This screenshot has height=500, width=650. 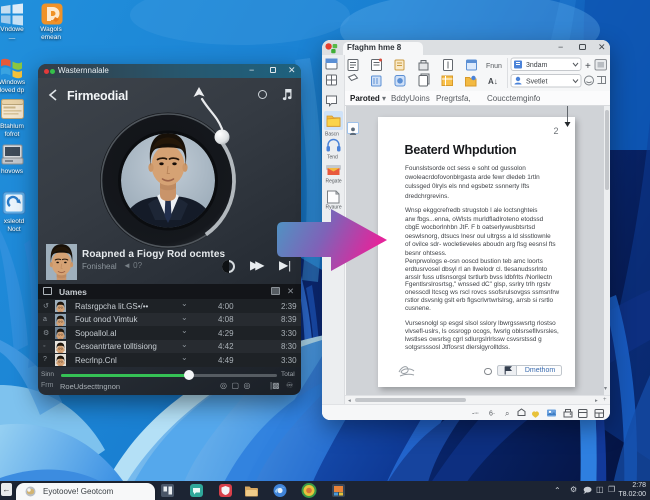 I want to click on svg-text: Fnun, so click(x=494, y=66).